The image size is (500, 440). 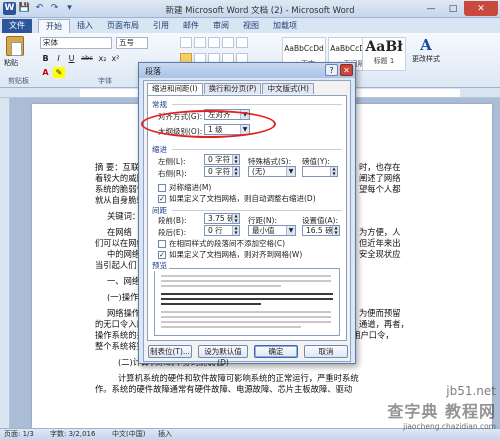 What do you see at coordinates (426, 59) in the screenshot?
I see `change-styles-label: 更改样式` at bounding box center [426, 59].